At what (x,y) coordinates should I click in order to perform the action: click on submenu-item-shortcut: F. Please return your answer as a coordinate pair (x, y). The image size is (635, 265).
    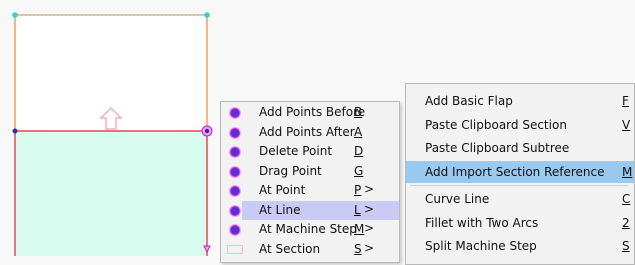
    Looking at the image, I should click on (625, 101).